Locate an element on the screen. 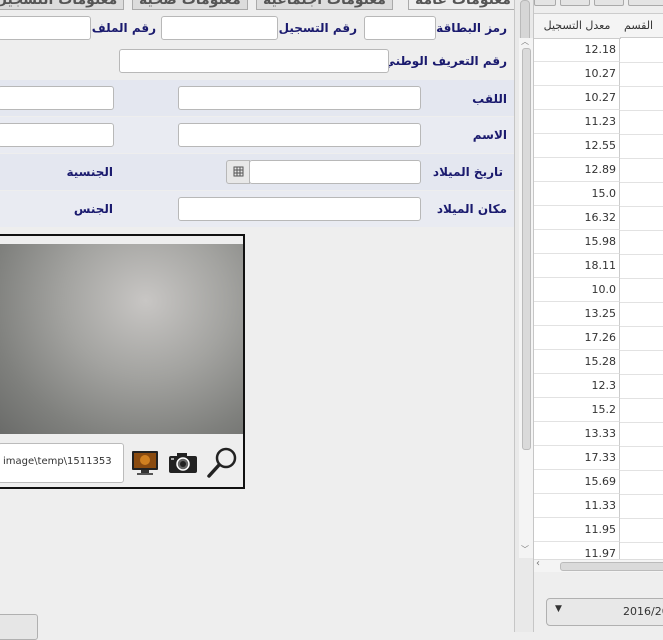  birth-place-label: مكان الميلاد is located at coordinates (471, 209).